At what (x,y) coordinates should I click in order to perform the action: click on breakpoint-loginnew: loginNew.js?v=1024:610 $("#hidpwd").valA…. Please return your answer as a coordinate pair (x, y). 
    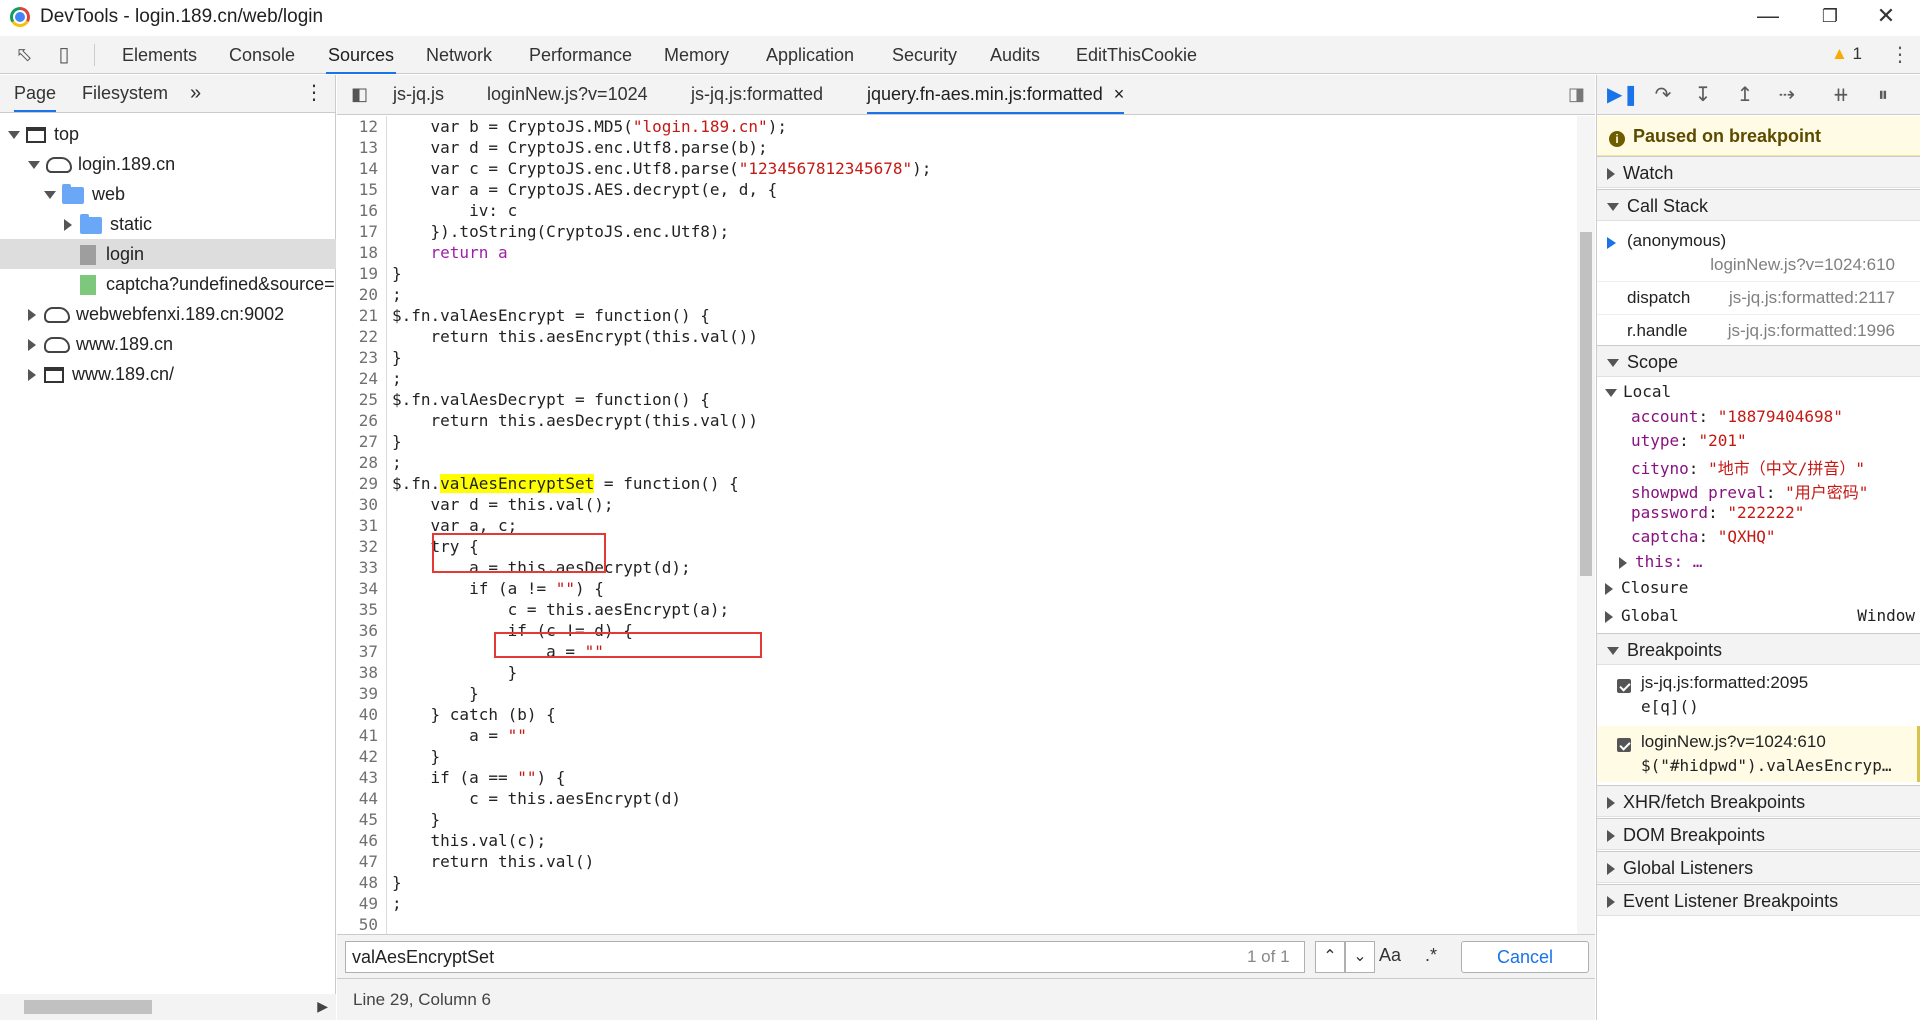
    Looking at the image, I should click on (1758, 754).